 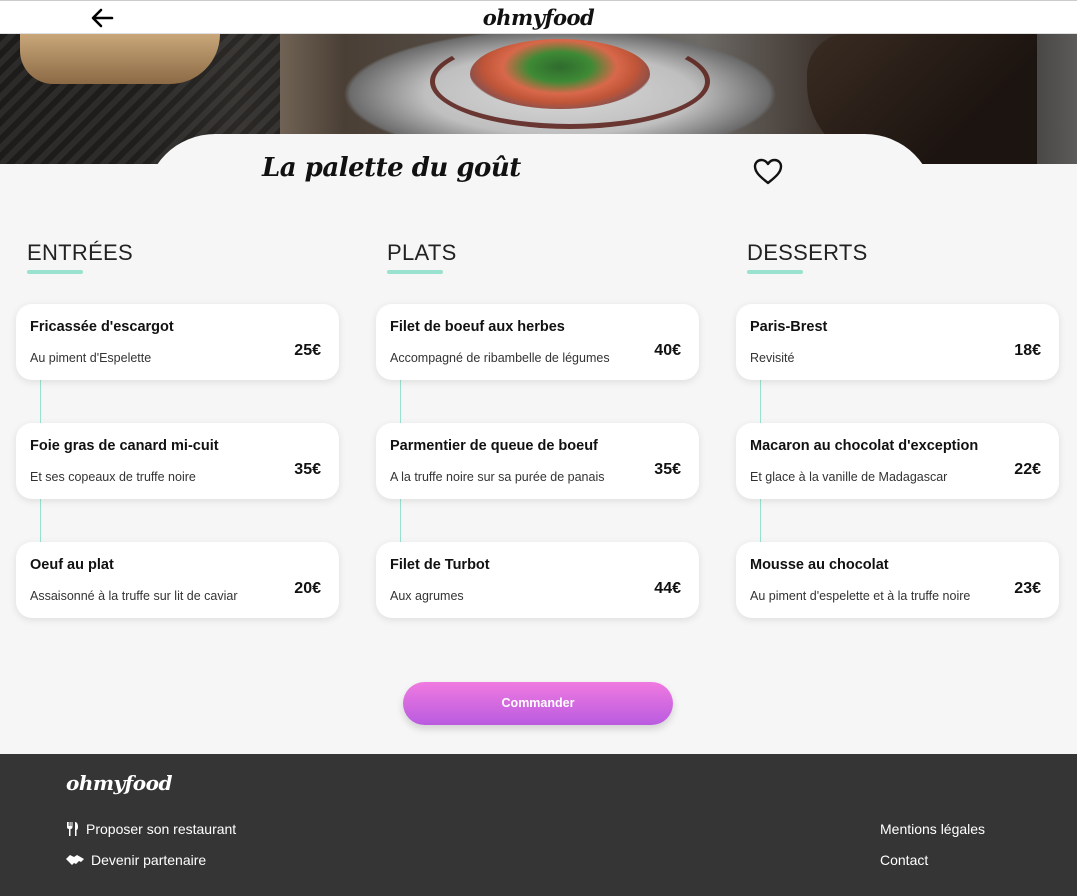 What do you see at coordinates (864, 446) in the screenshot?
I see `dish-name: Macaron au chocolat d'exception` at bounding box center [864, 446].